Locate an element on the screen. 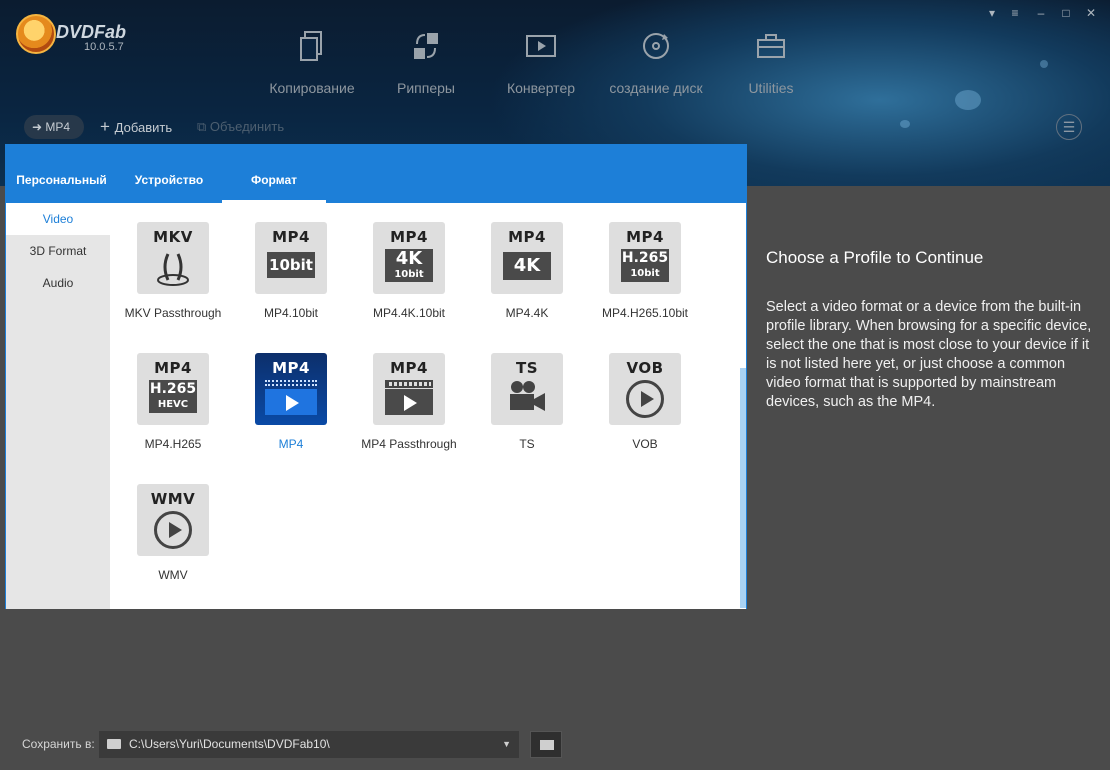  mp4-4k-icon: MP4 4K is located at coordinates (527, 258).